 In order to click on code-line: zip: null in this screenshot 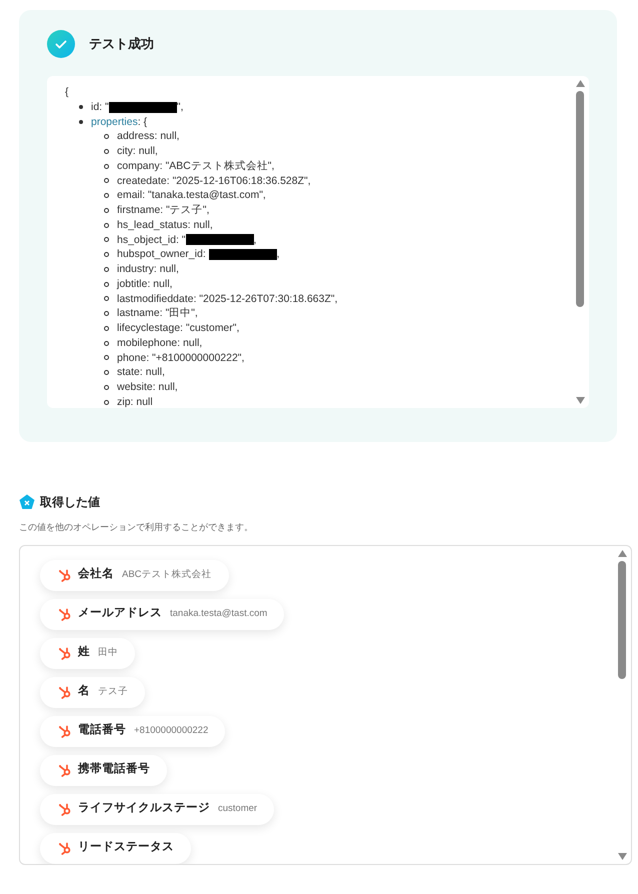, I will do `click(135, 401)`.